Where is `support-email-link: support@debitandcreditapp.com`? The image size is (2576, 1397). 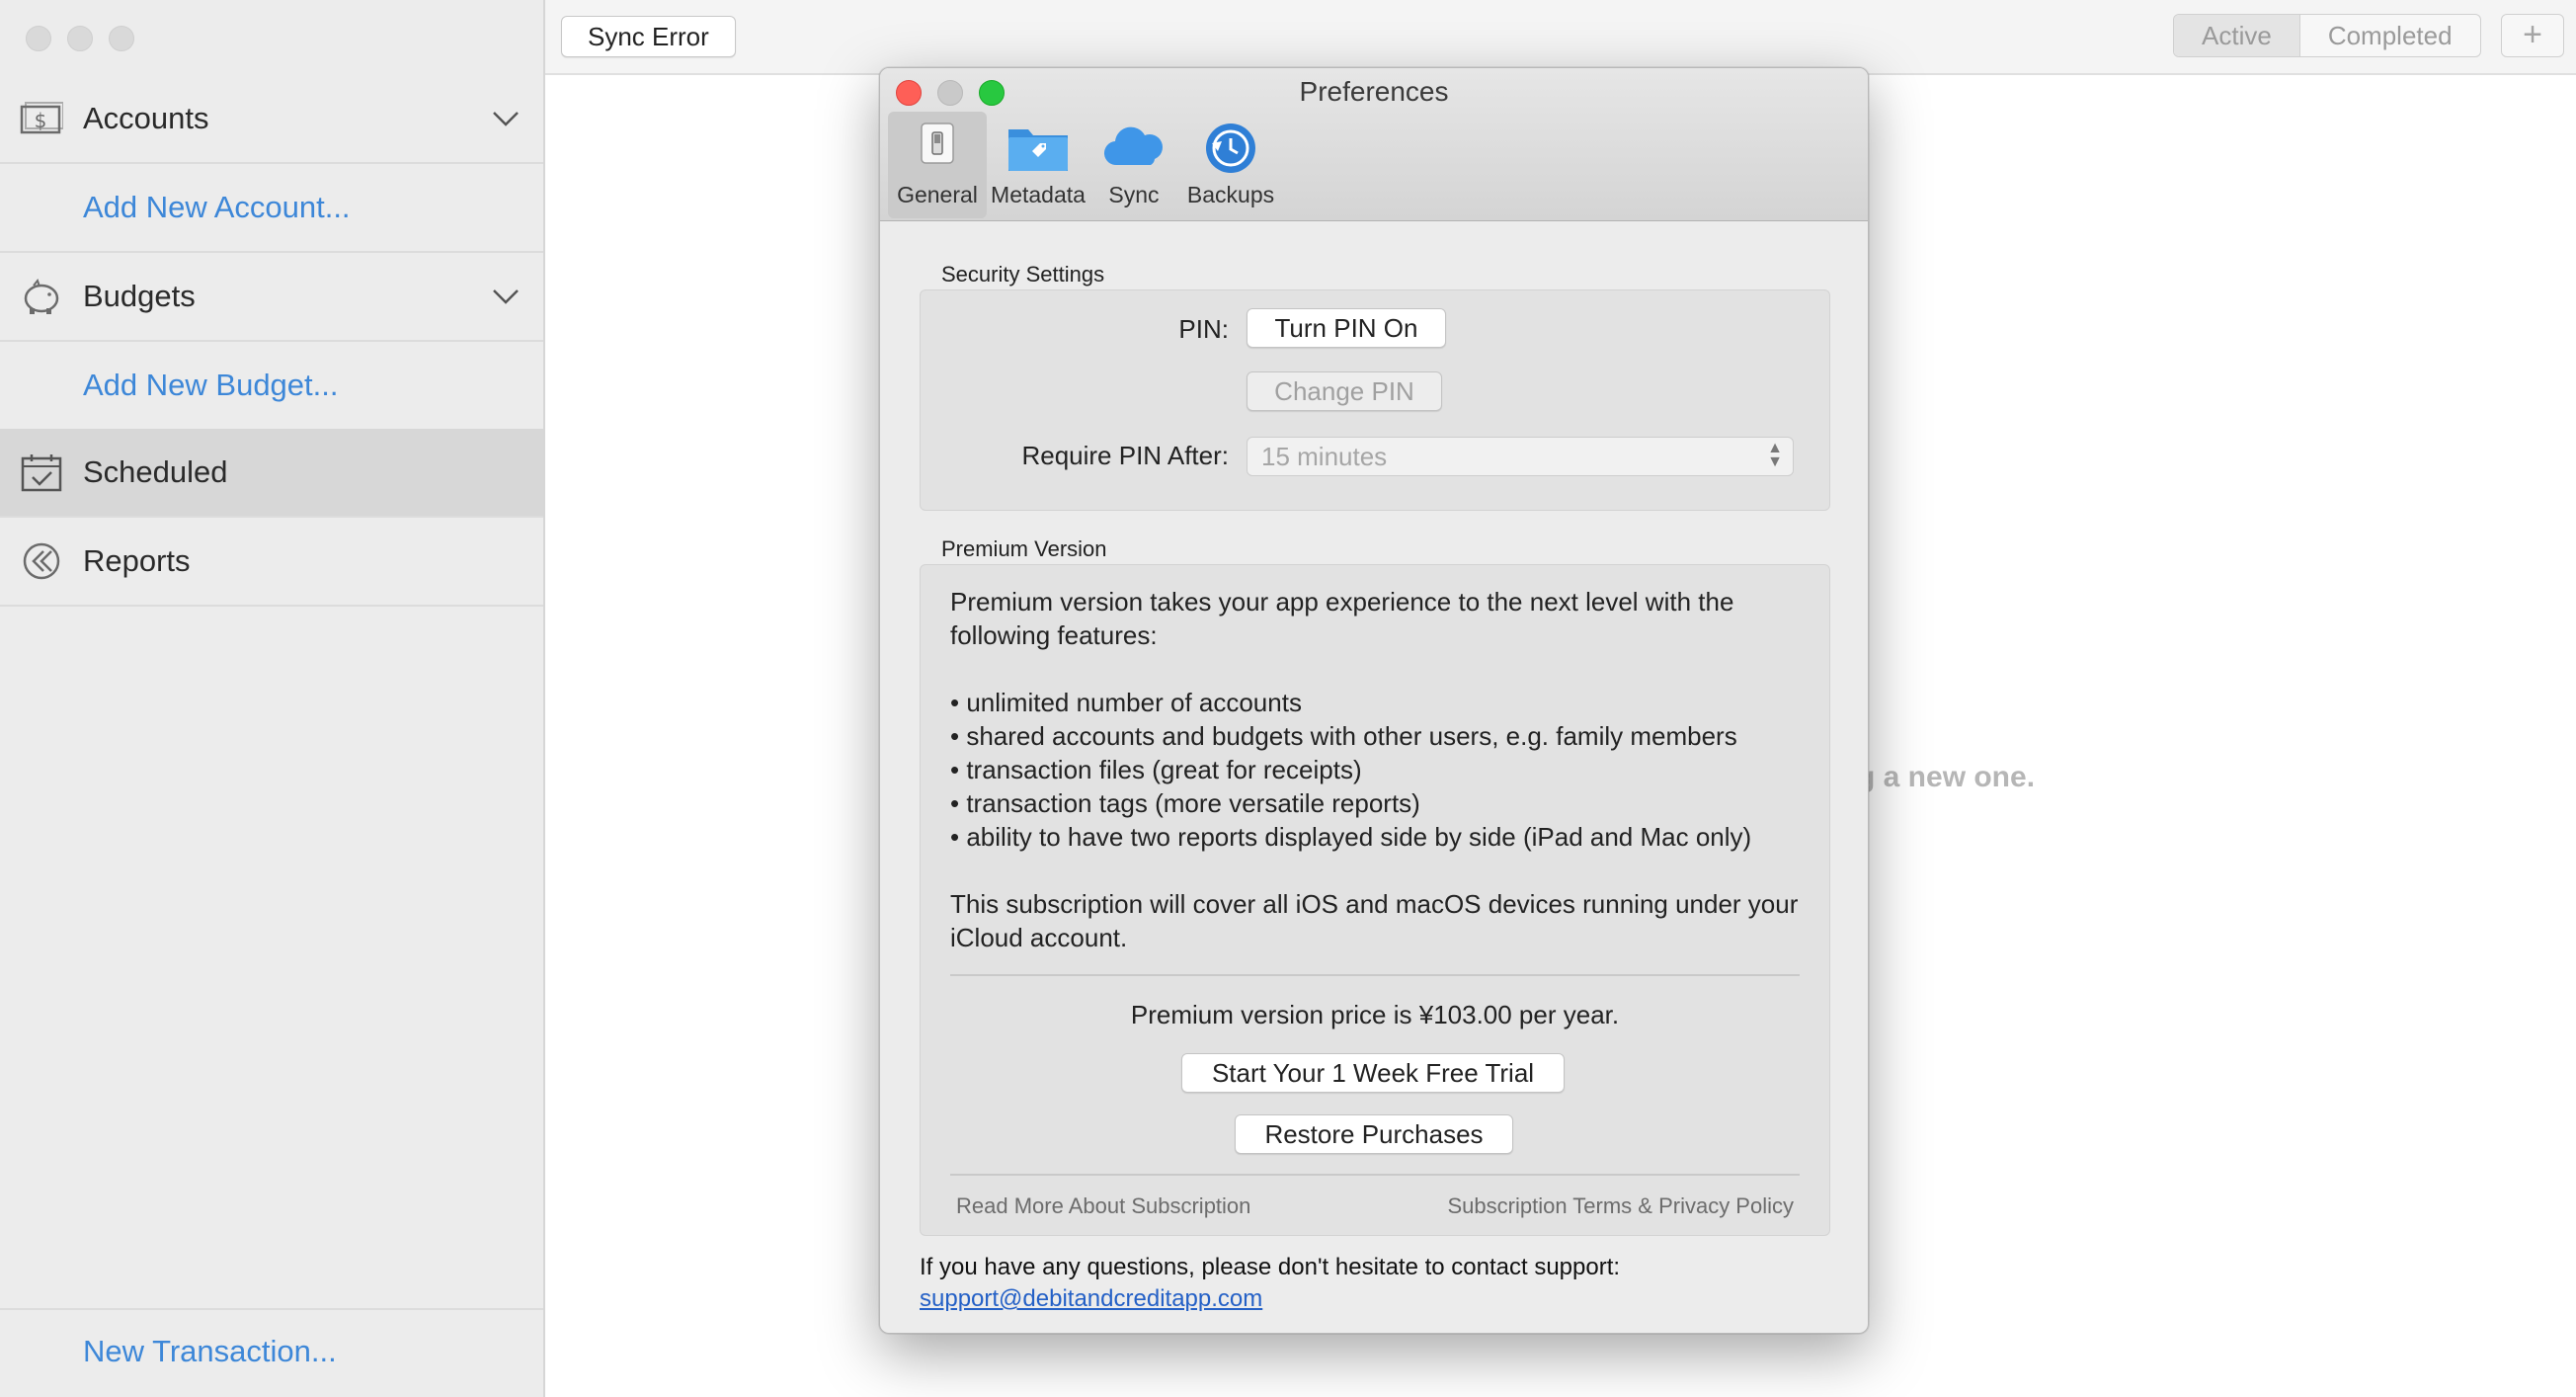 support-email-link: support@debitandcreditapp.com is located at coordinates (1091, 1299).